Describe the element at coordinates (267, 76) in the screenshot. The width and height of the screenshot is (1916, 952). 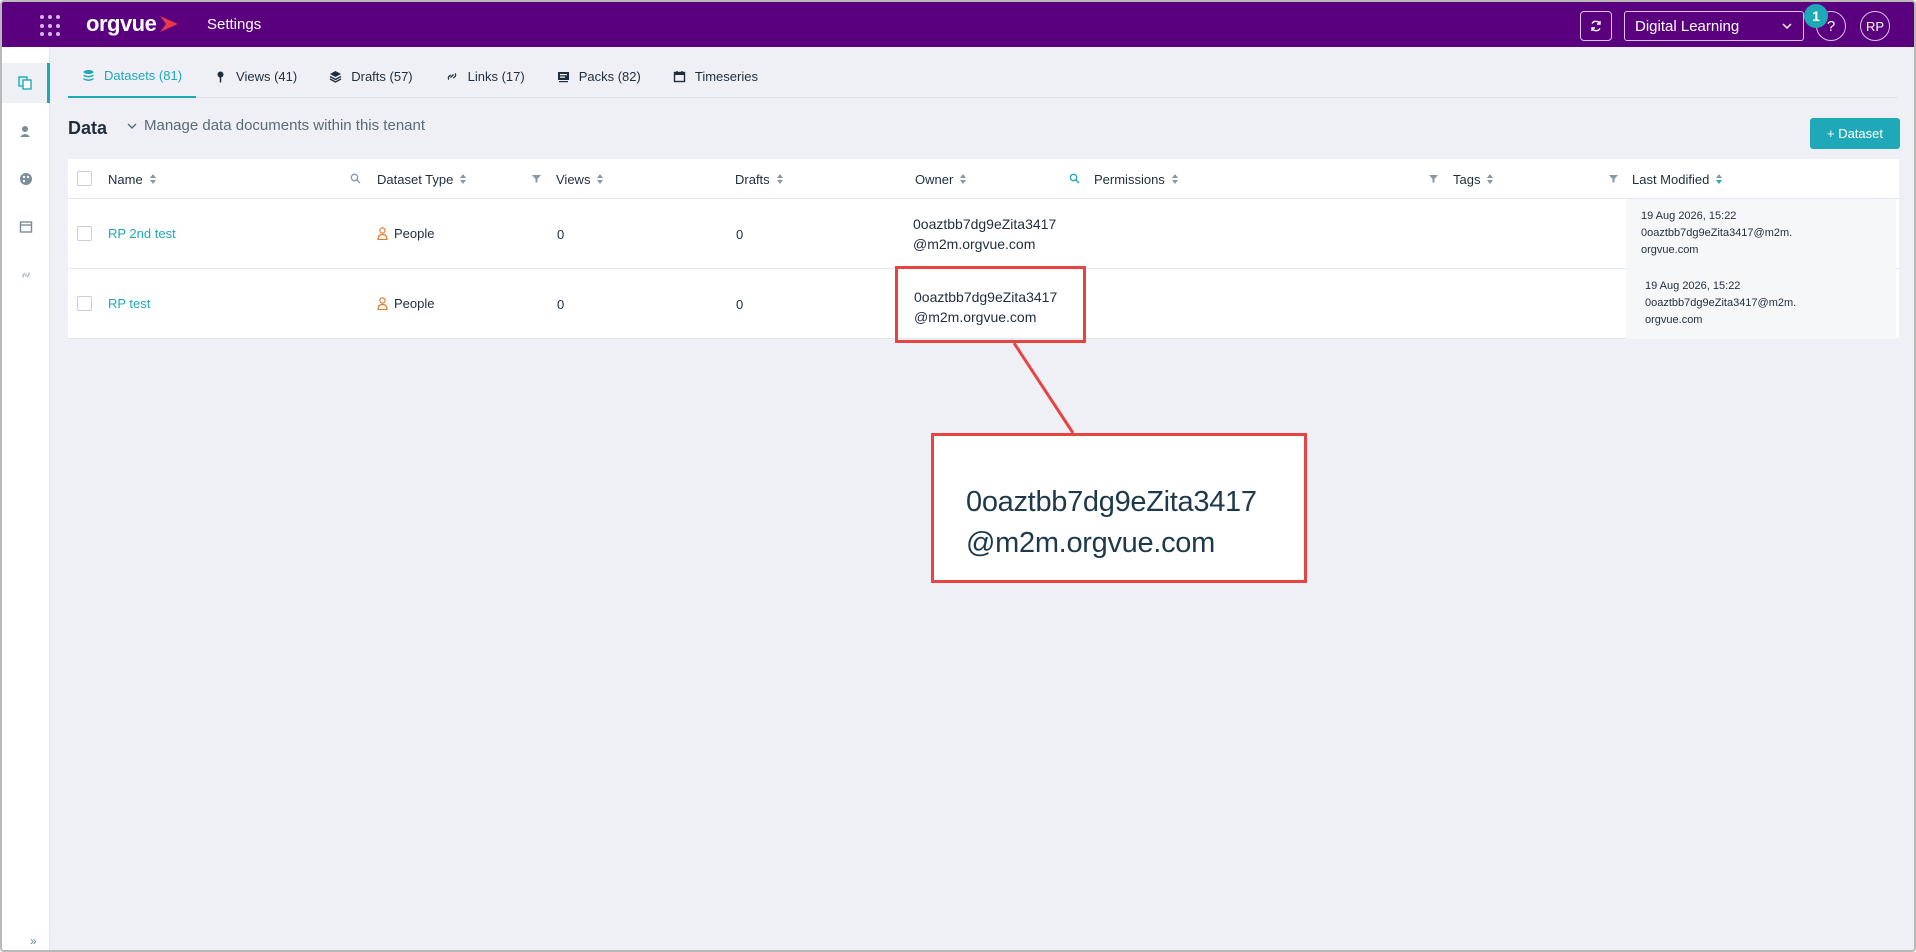
I see `tab-label: Views (41)` at that location.